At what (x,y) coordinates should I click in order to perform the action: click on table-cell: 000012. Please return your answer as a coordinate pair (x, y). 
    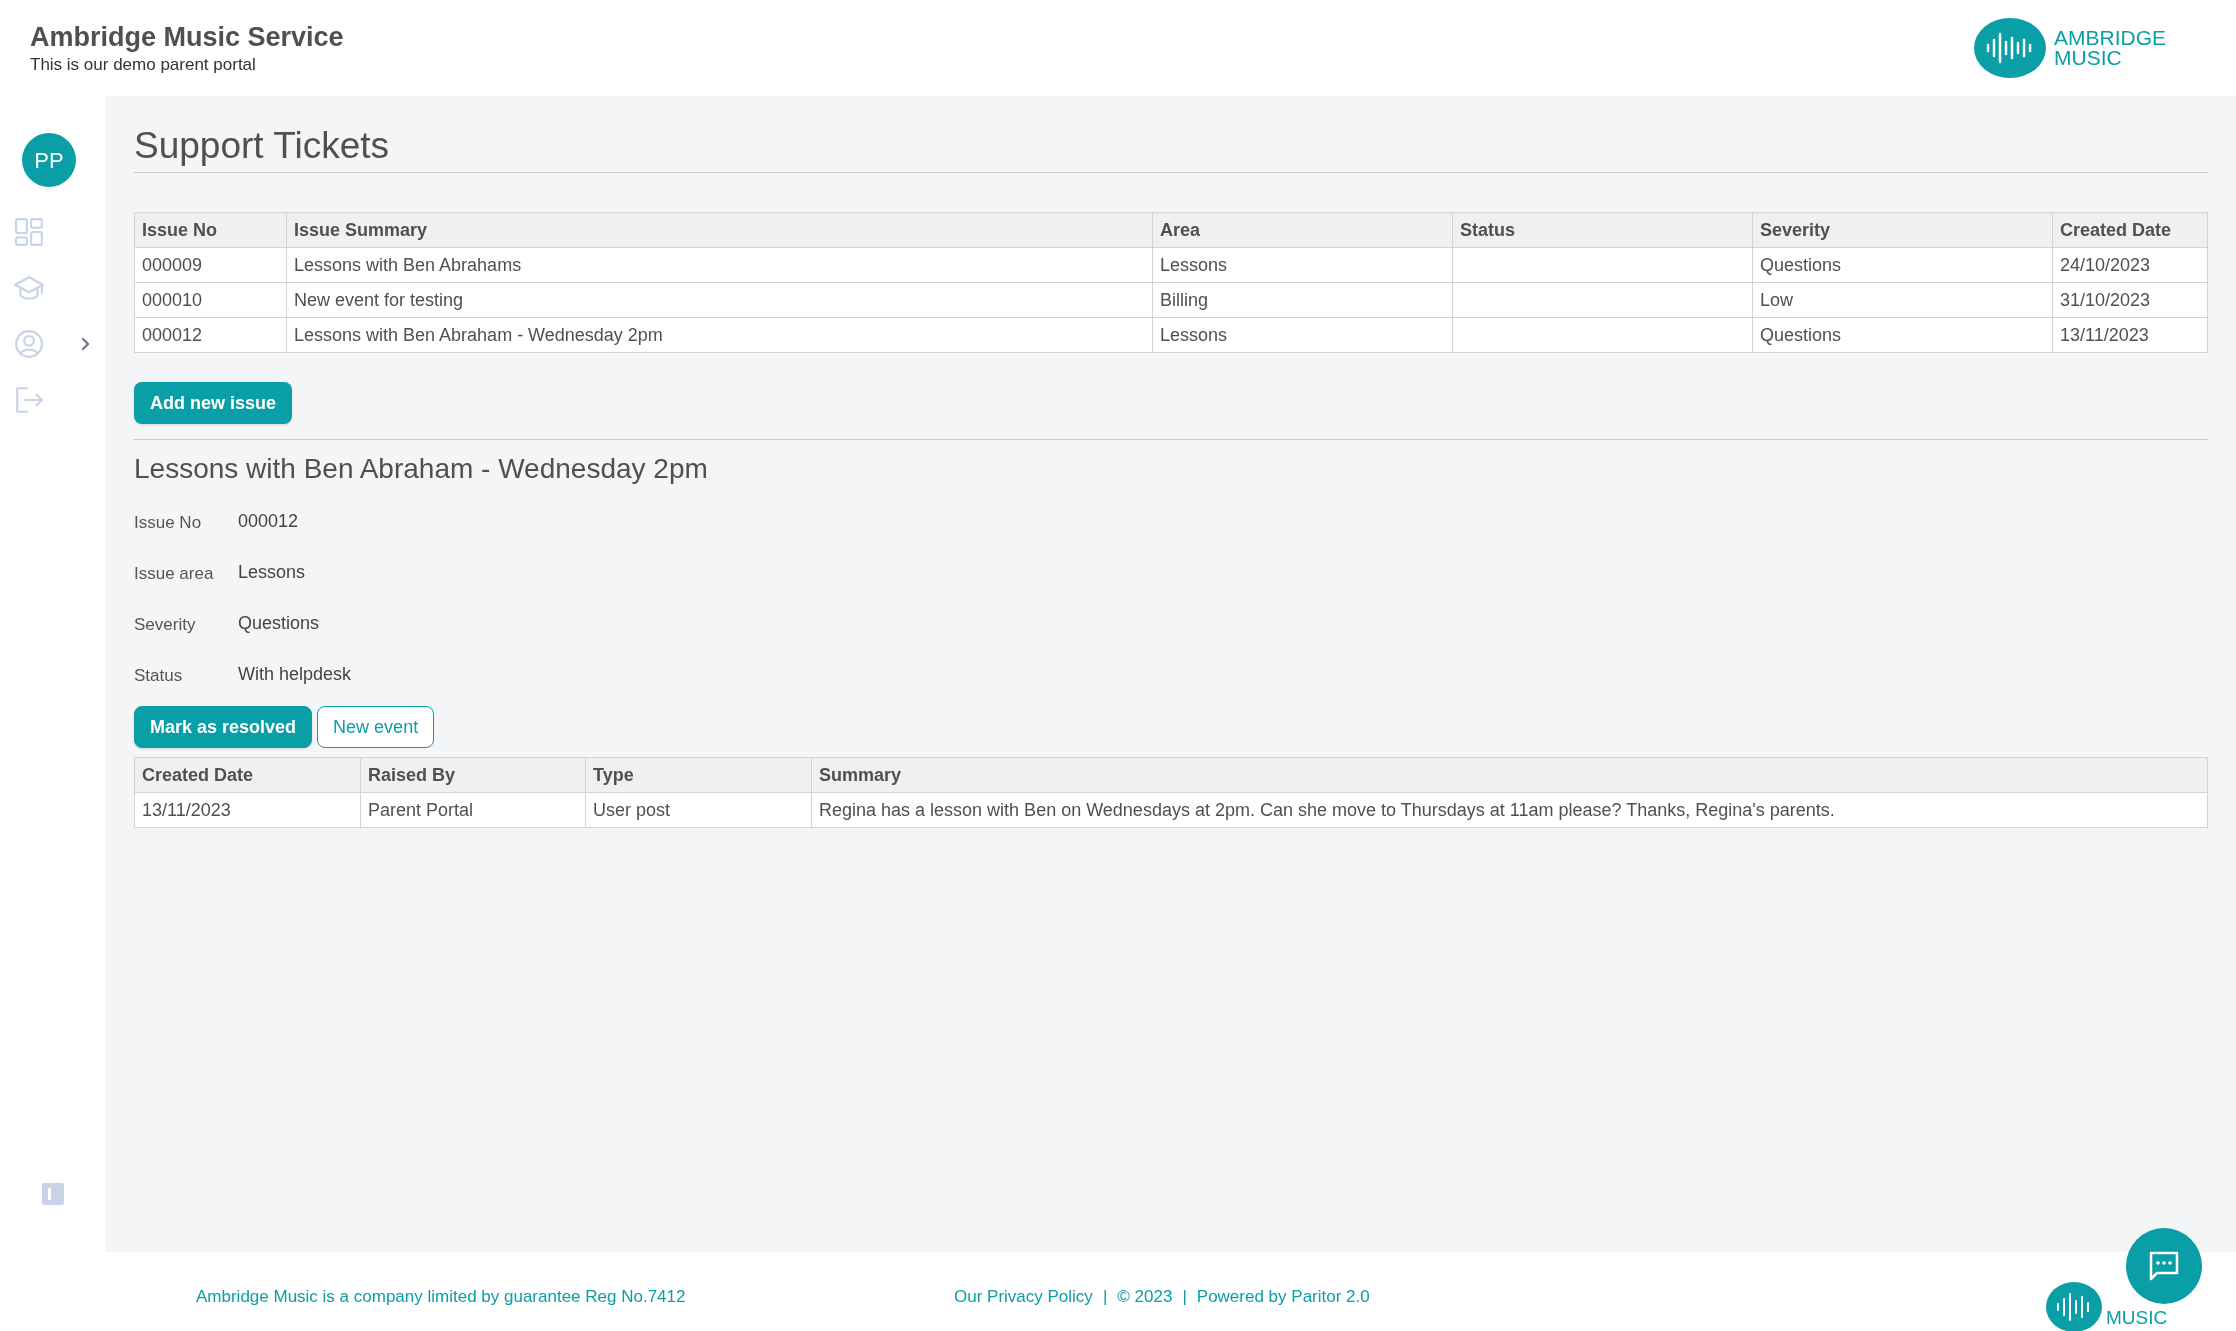
    Looking at the image, I should click on (172, 334).